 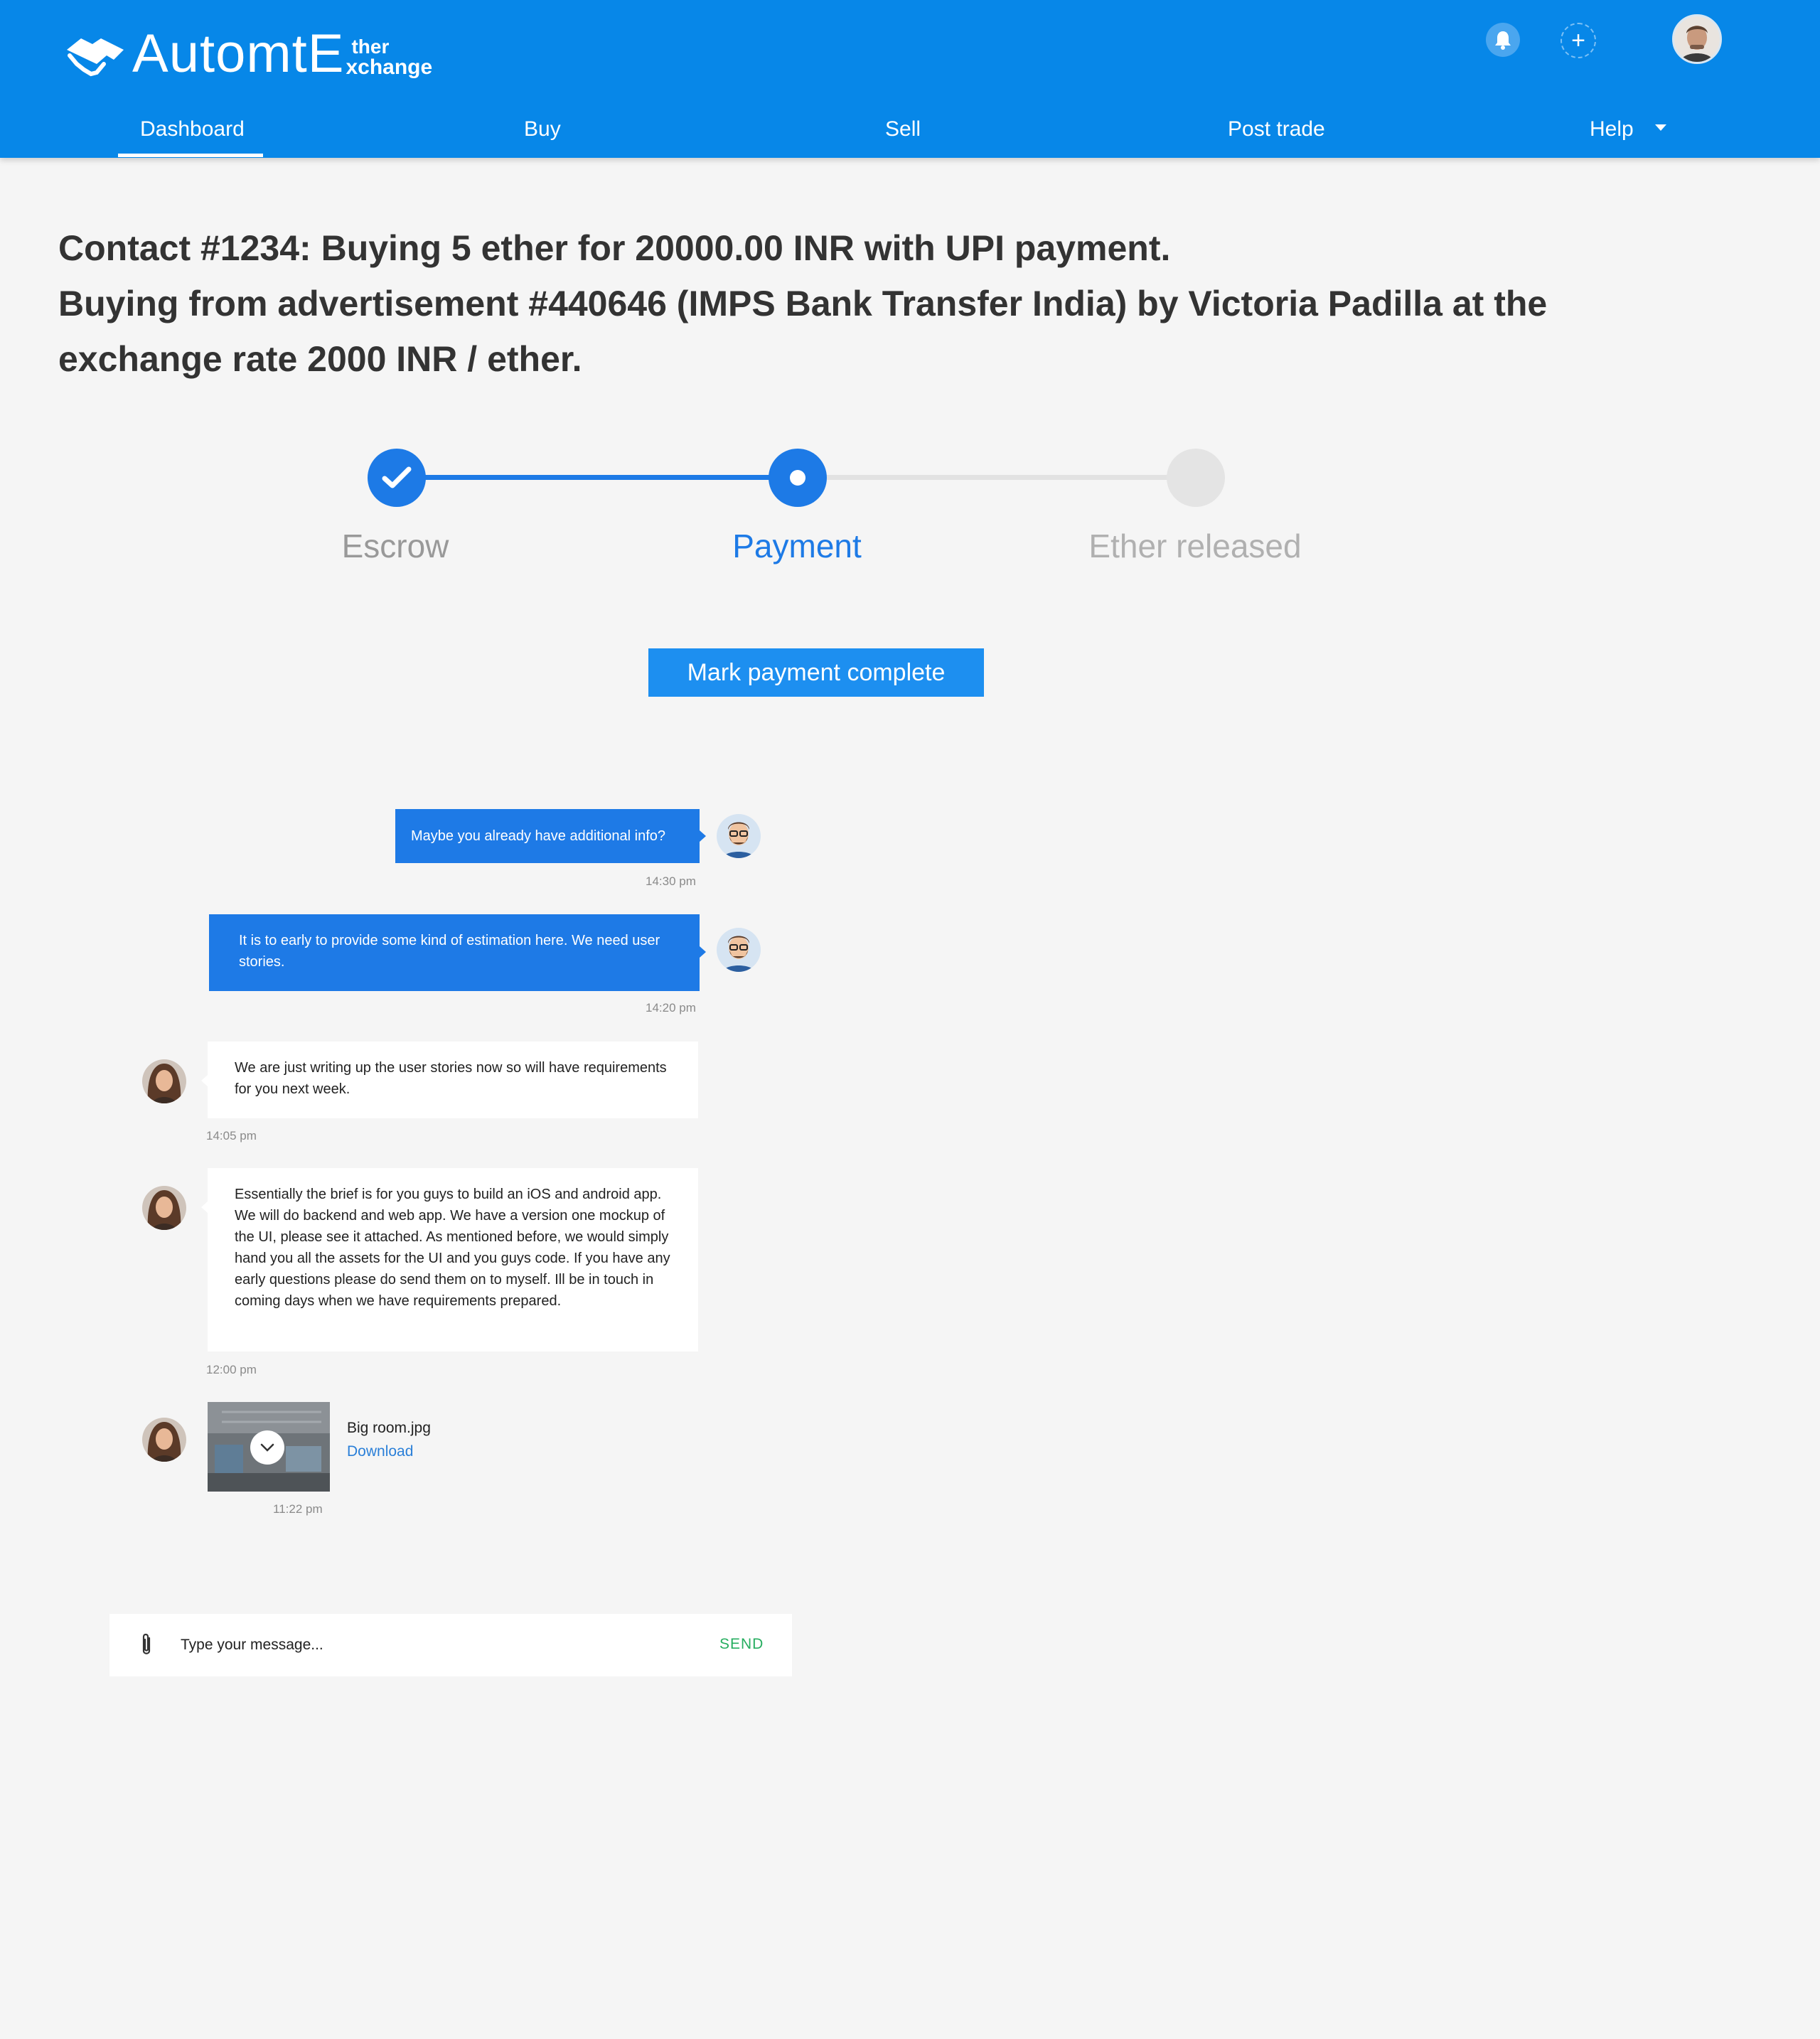 What do you see at coordinates (995, 478) in the screenshot?
I see `stepper-line-pending` at bounding box center [995, 478].